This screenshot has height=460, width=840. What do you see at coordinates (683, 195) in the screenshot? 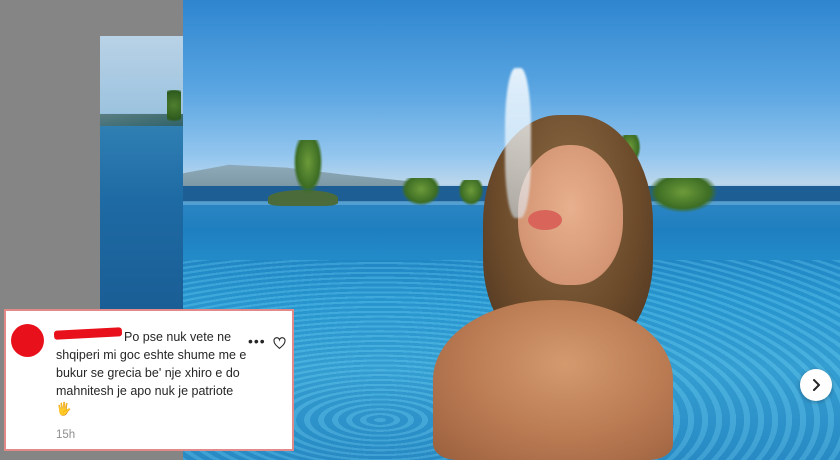
I see `plant-right` at bounding box center [683, 195].